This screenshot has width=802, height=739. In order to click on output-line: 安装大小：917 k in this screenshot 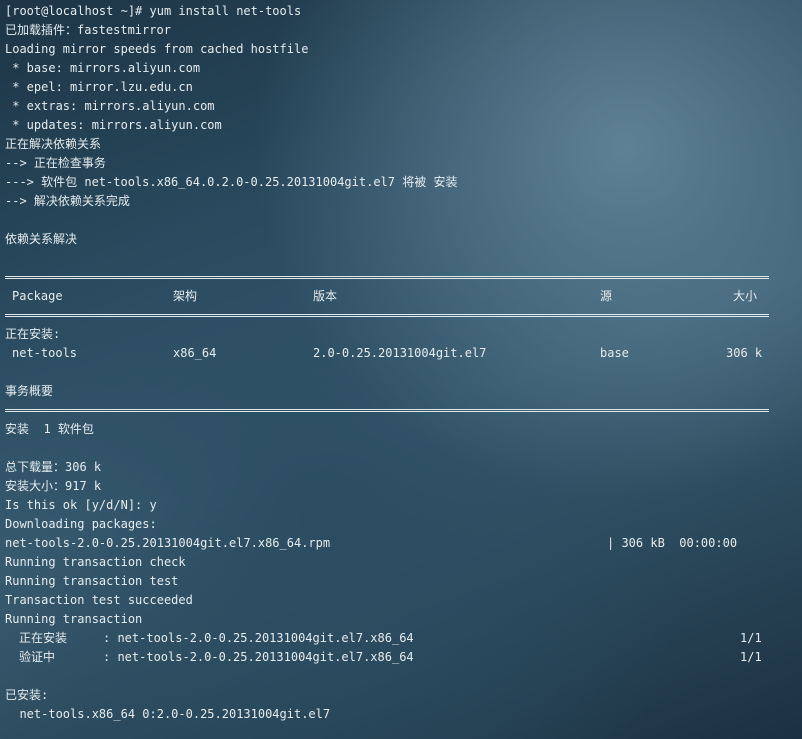, I will do `click(53, 486)`.